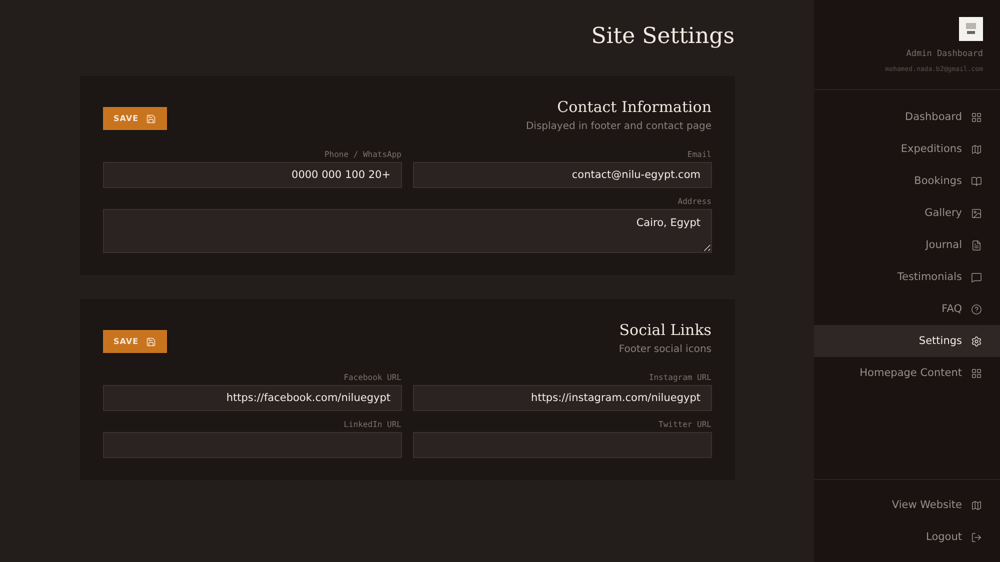  What do you see at coordinates (363, 154) in the screenshot?
I see `field-label: Phone / WhatsApp` at bounding box center [363, 154].